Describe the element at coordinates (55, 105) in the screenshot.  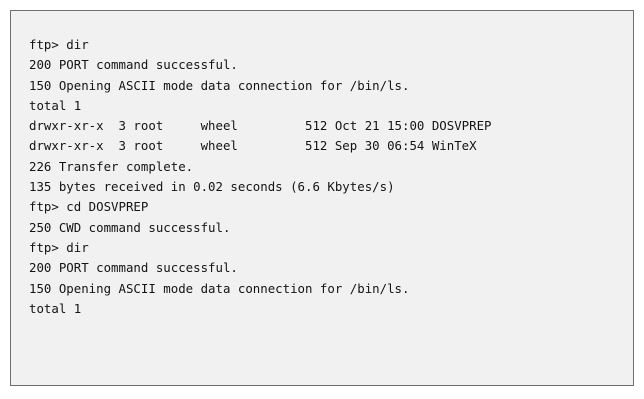
I see `terminal-line-total: total 1` at that location.